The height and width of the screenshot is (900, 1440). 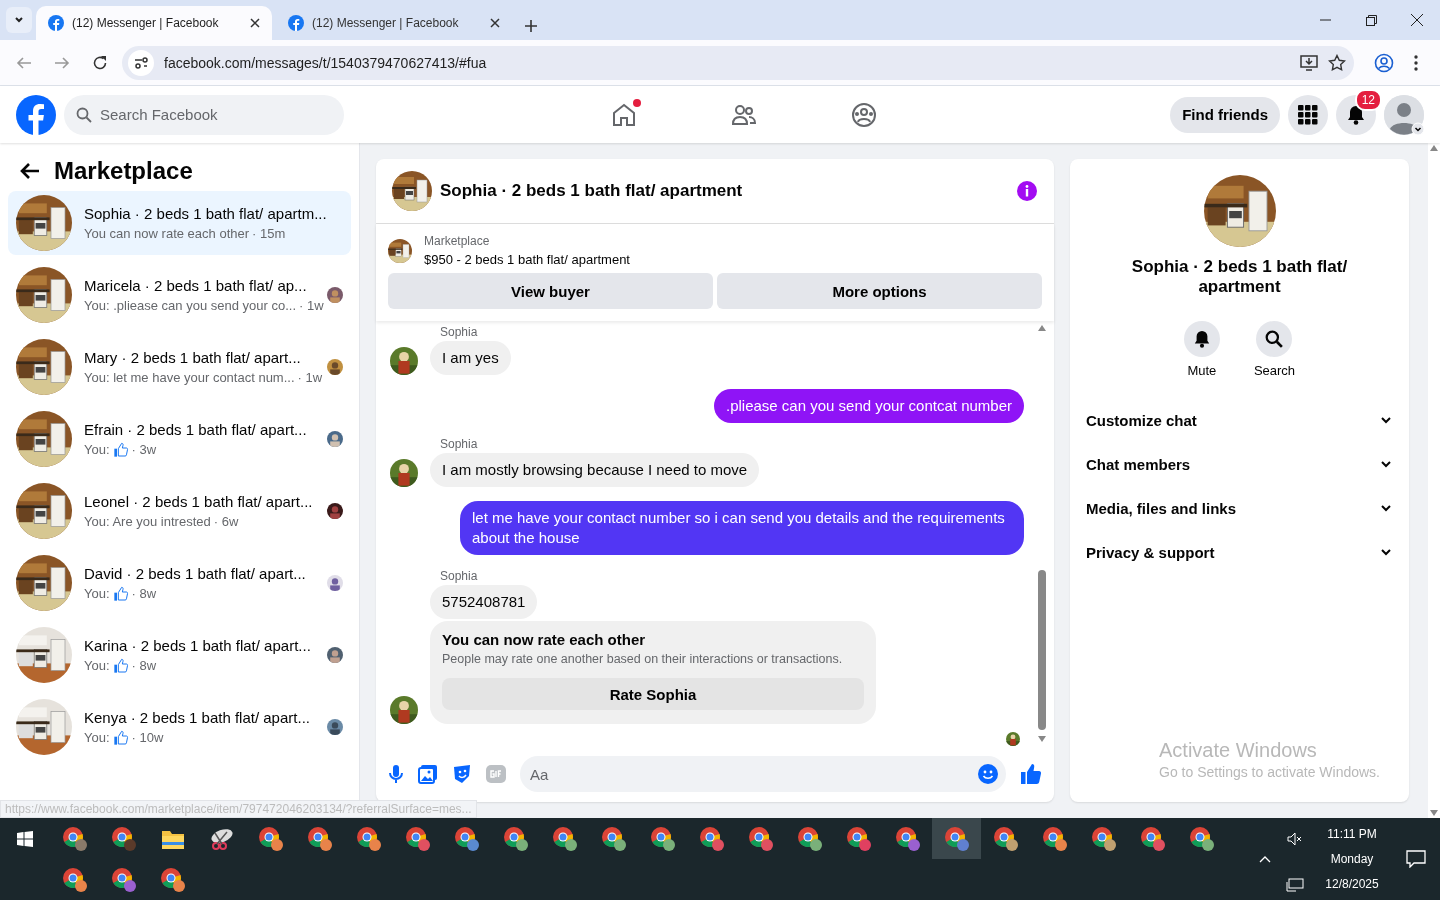 What do you see at coordinates (179, 511) in the screenshot?
I see `conversation-item: Leonel · 2 beds 1 bath flat/ apart... You: Are you intrested · 6w` at bounding box center [179, 511].